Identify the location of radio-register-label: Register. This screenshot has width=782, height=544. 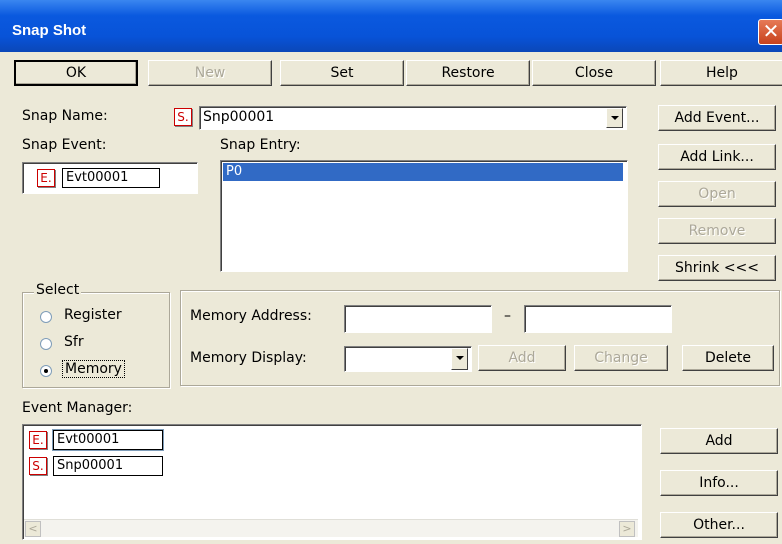
(93, 315).